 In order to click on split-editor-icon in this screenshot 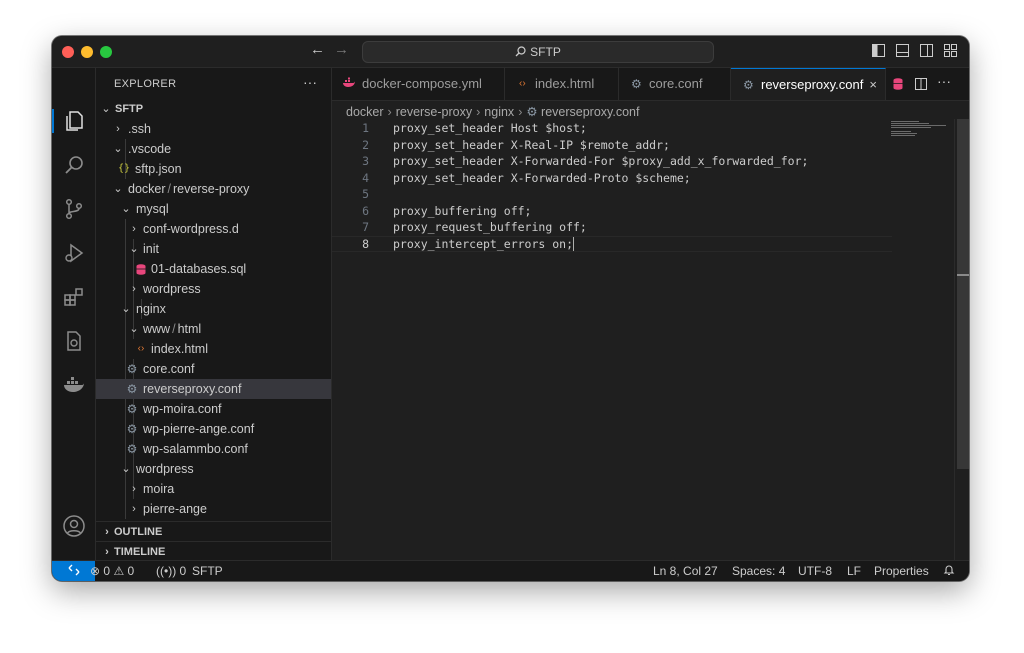, I will do `click(921, 86)`.